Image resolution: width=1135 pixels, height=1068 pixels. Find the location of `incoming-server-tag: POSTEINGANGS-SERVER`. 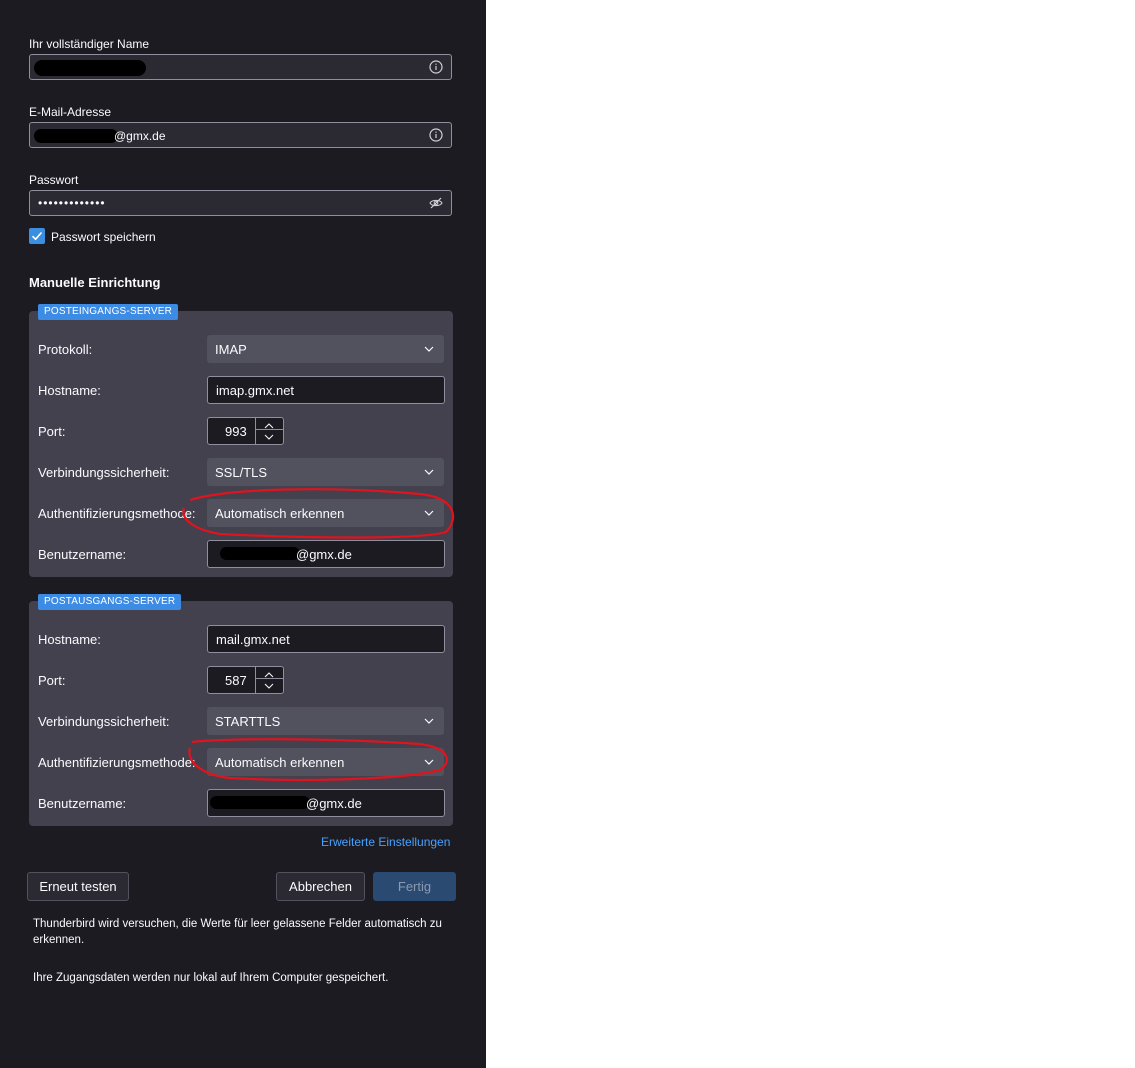

incoming-server-tag: POSTEINGANGS-SERVER is located at coordinates (108, 312).